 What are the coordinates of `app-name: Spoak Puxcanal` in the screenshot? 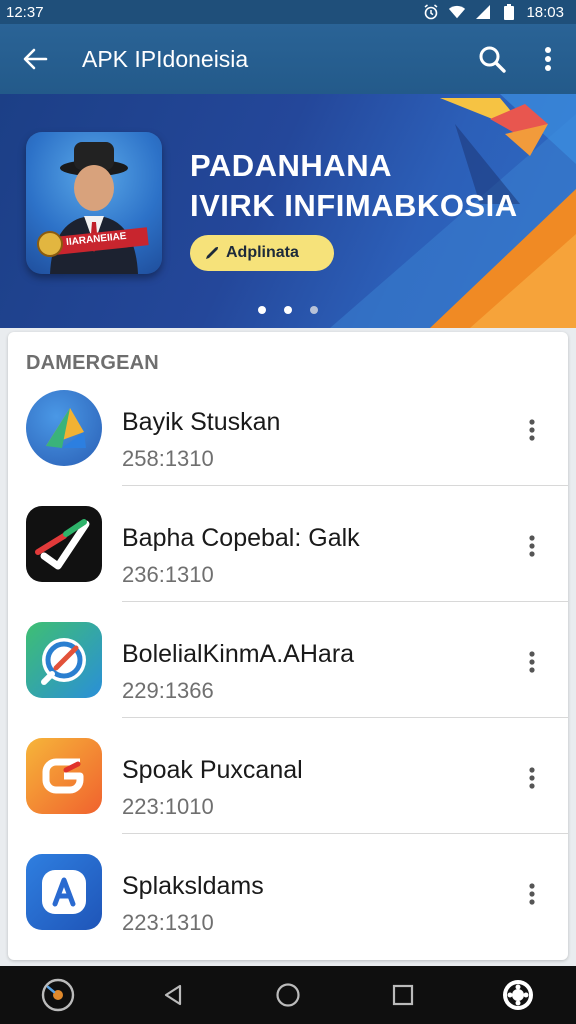 It's located at (212, 770).